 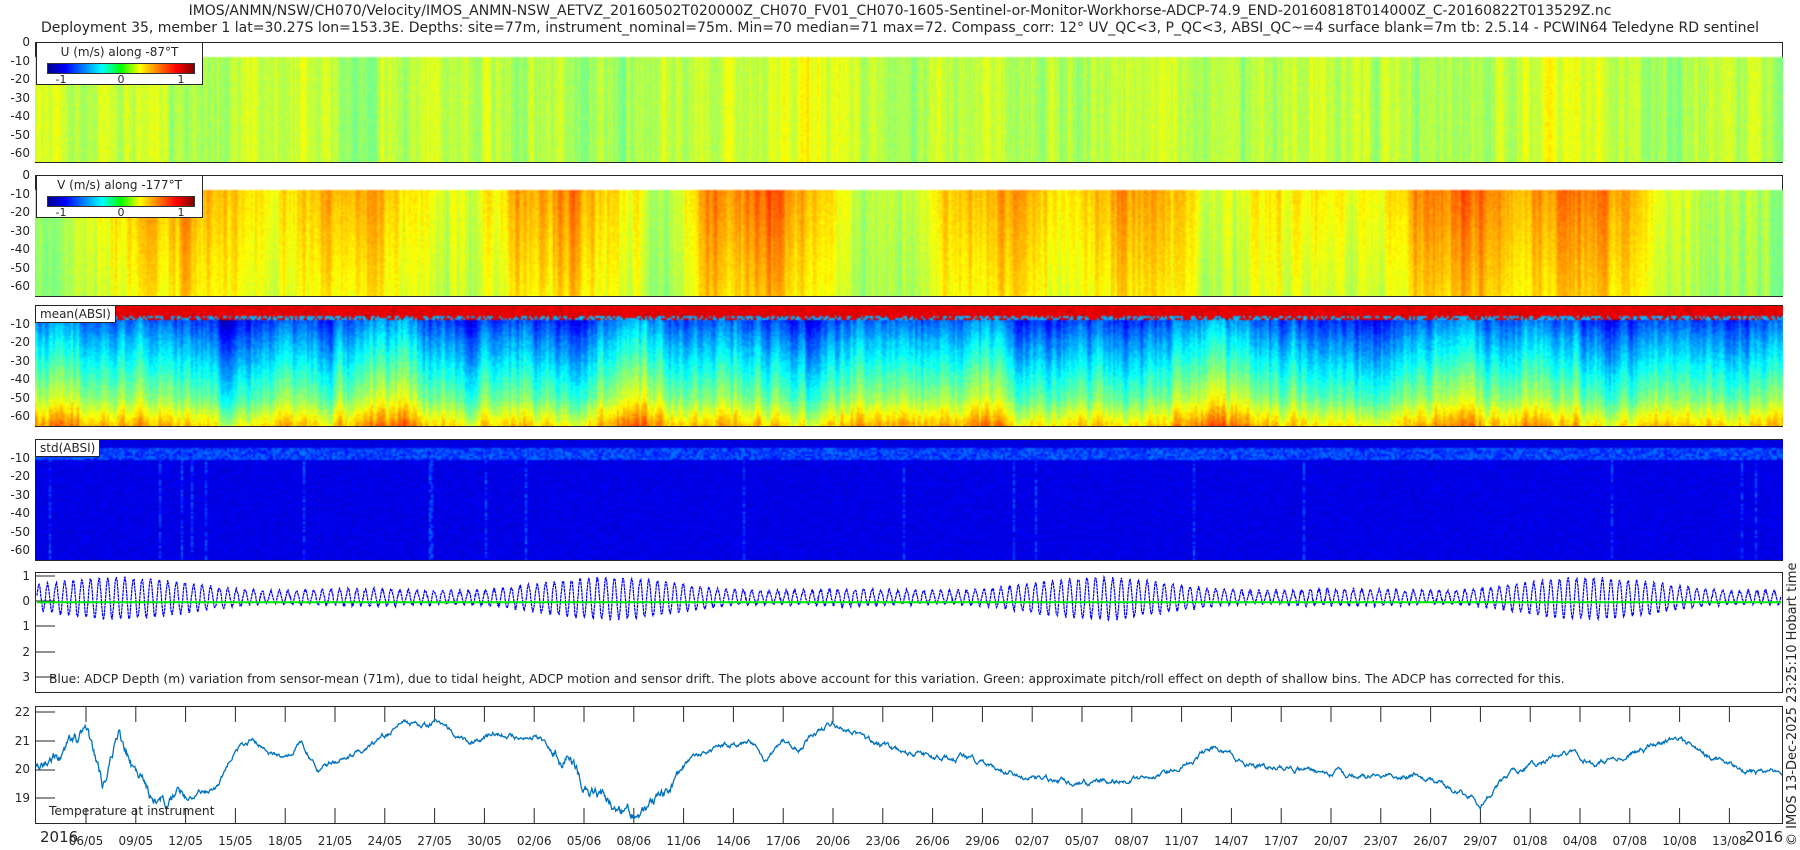 What do you see at coordinates (1480, 841) in the screenshot?
I see `x-tick-label: 29/07` at bounding box center [1480, 841].